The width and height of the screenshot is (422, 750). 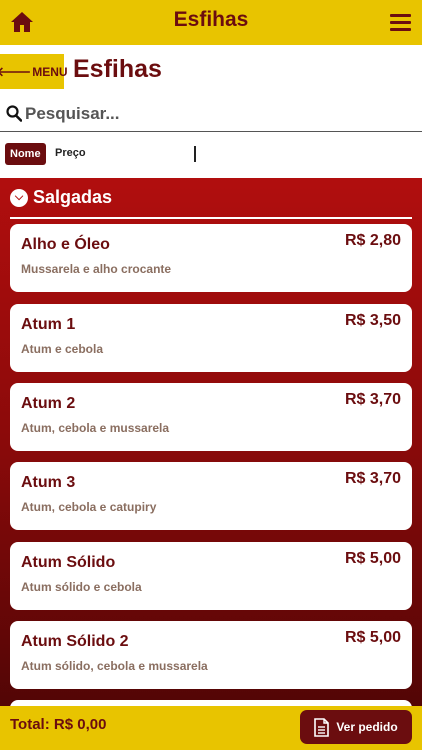 What do you see at coordinates (48, 482) in the screenshot?
I see `item-name: Atum 3` at bounding box center [48, 482].